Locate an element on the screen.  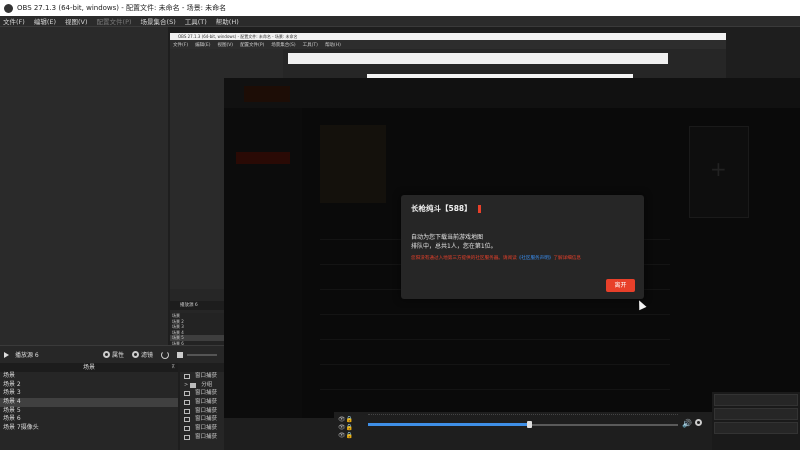
sources-list: 窗口捕获 > 分组 窗口捕获 窗口捕获 窗口捕获 窗口捕获 窗口捕获 窗口捕获 is located at coordinates (202, 411).